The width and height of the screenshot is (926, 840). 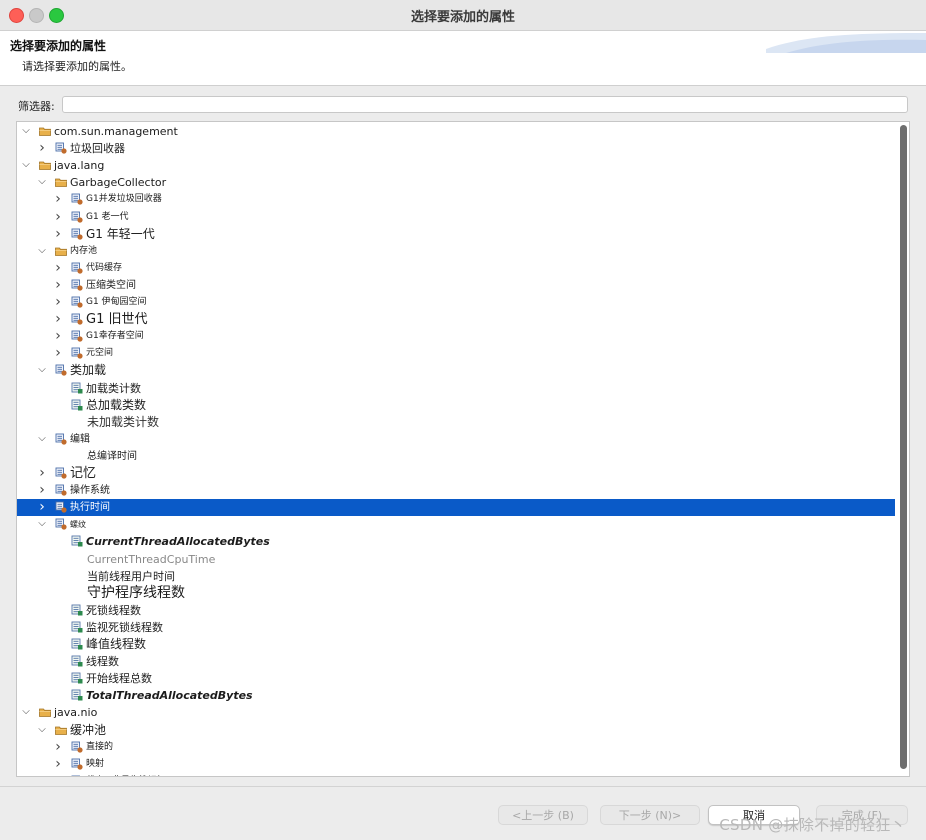 What do you see at coordinates (456, 644) in the screenshot?
I see `tree-row: 峰值线程数` at bounding box center [456, 644].